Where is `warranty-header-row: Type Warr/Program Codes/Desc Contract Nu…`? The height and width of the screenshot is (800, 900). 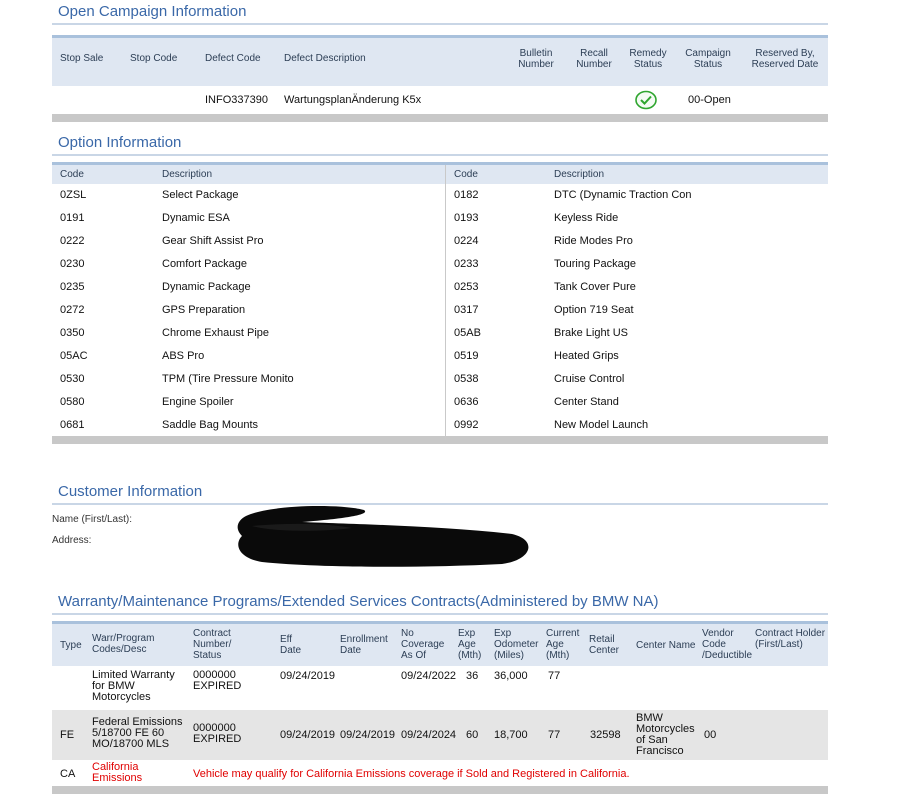
warranty-header-row: Type Warr/Program Codes/Desc Contract Nu… is located at coordinates (440, 643).